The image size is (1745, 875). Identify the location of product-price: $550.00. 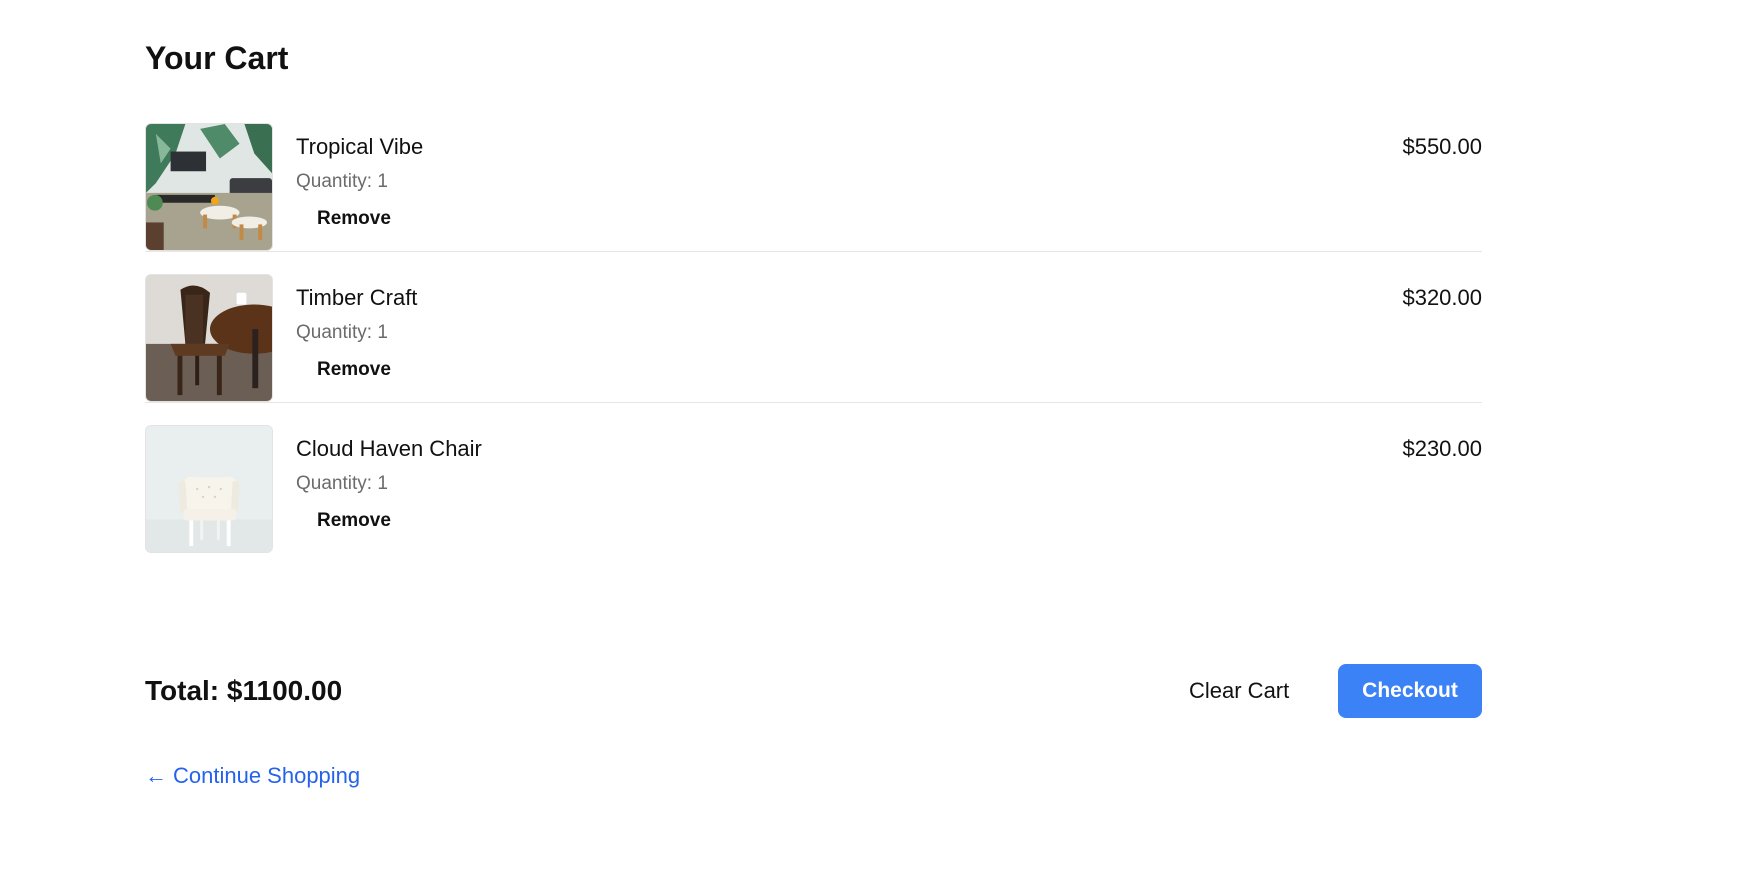
(1442, 146).